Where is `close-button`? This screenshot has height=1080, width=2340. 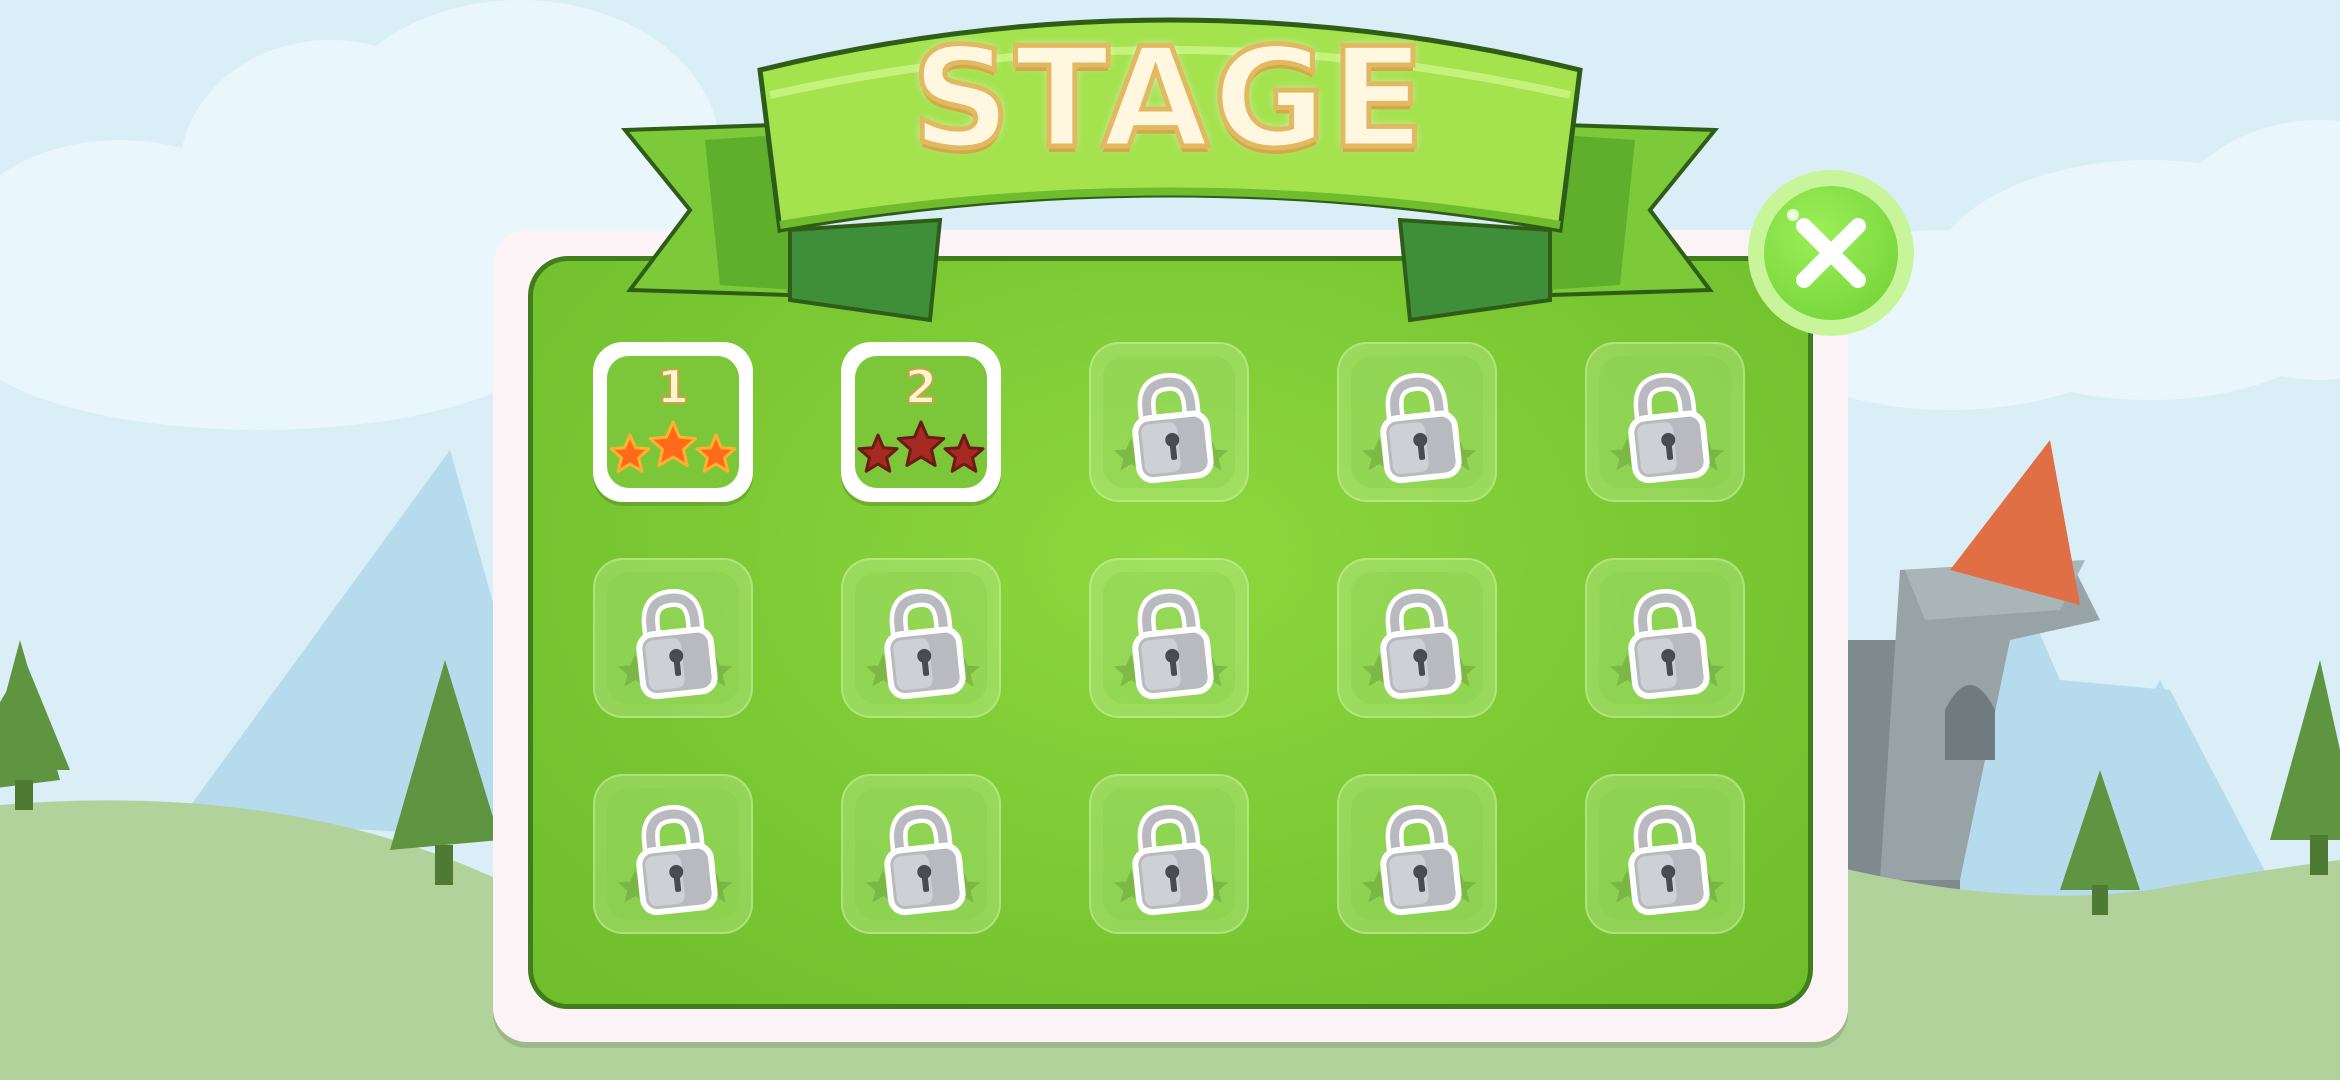
close-button is located at coordinates (1831, 253).